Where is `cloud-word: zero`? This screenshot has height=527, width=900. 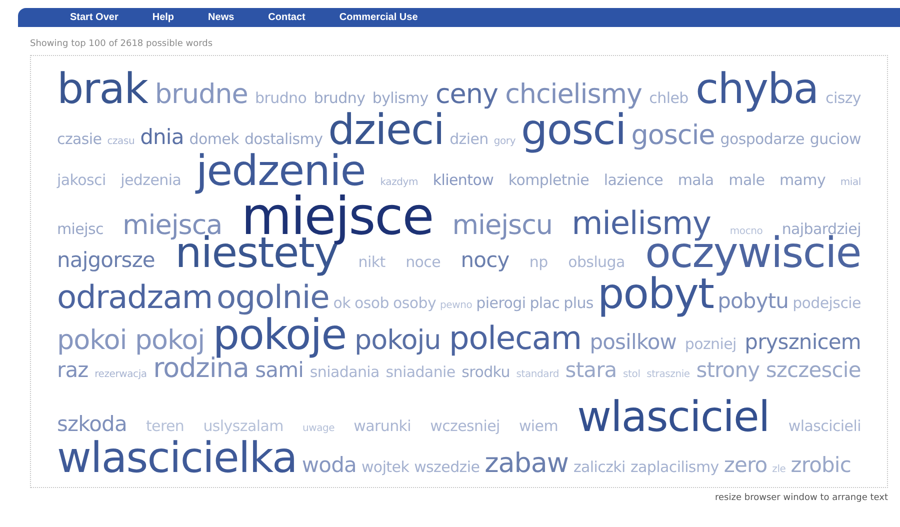
cloud-word: zero is located at coordinates (746, 465).